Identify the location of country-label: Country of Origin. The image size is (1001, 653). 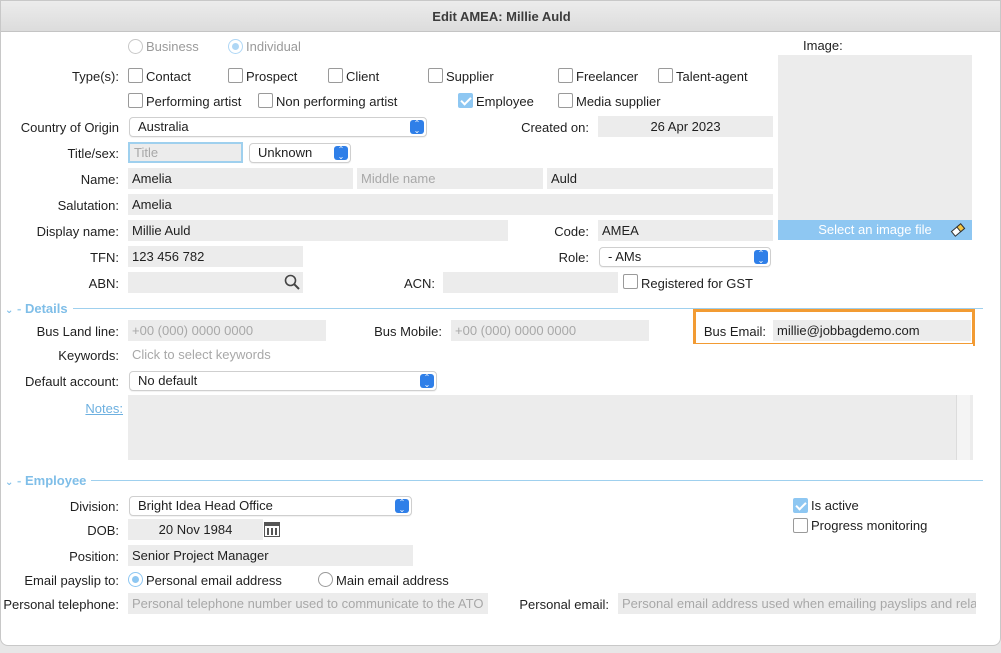
(69, 127).